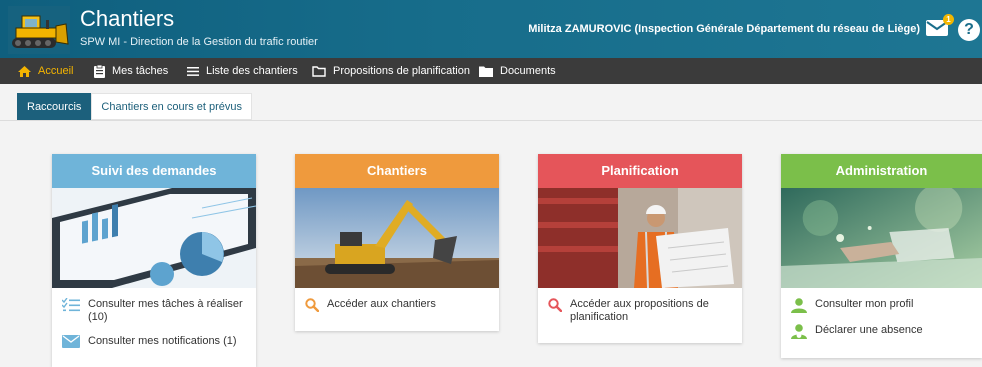 The image size is (982, 367). Describe the element at coordinates (969, 30) in the screenshot. I see `help-button: ?` at that location.